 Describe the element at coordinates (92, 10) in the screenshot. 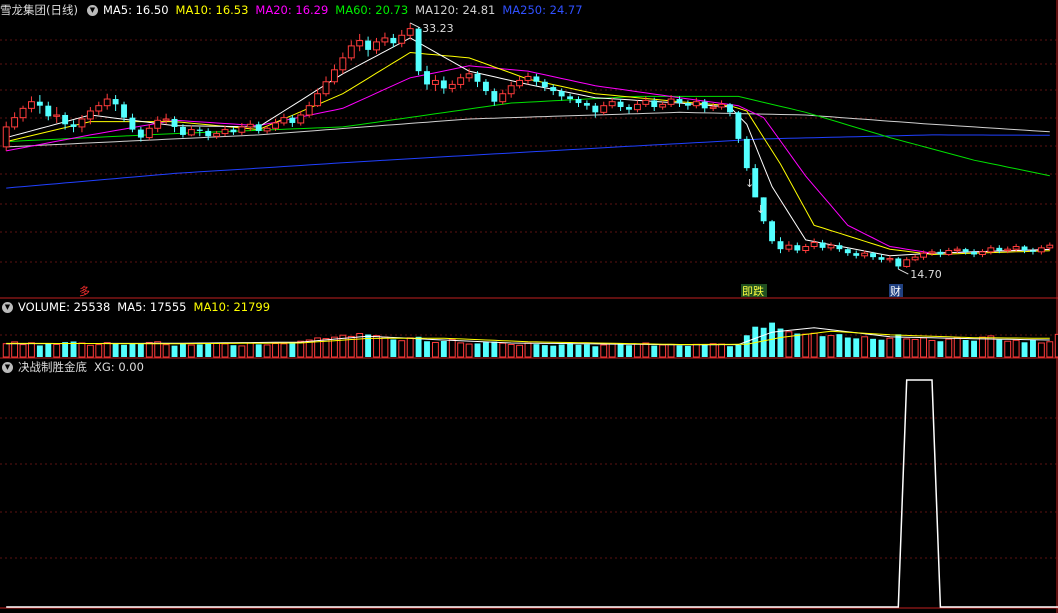

I see `settings-dropdown-icon: ▼` at that location.